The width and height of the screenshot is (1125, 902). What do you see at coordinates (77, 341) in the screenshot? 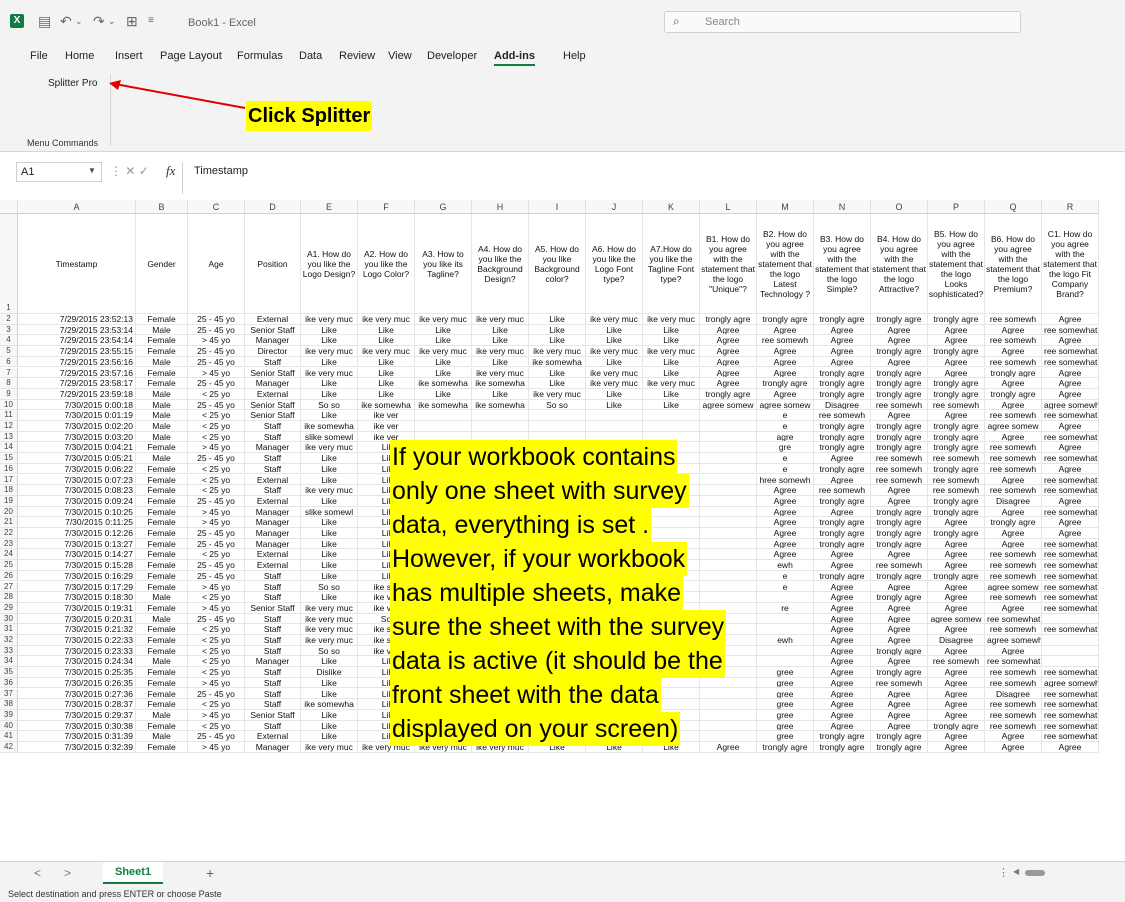
I see `table-cell: 7/29/2015 23:54:14` at bounding box center [77, 341].